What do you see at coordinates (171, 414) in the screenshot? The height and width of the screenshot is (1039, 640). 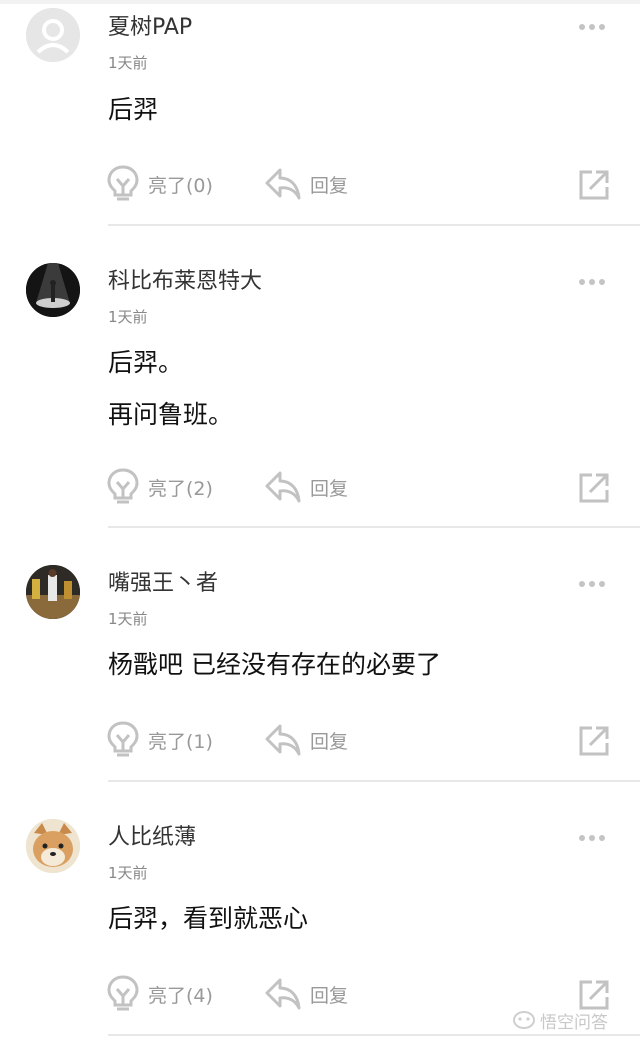 I see `comment-line: 再问鲁班。` at bounding box center [171, 414].